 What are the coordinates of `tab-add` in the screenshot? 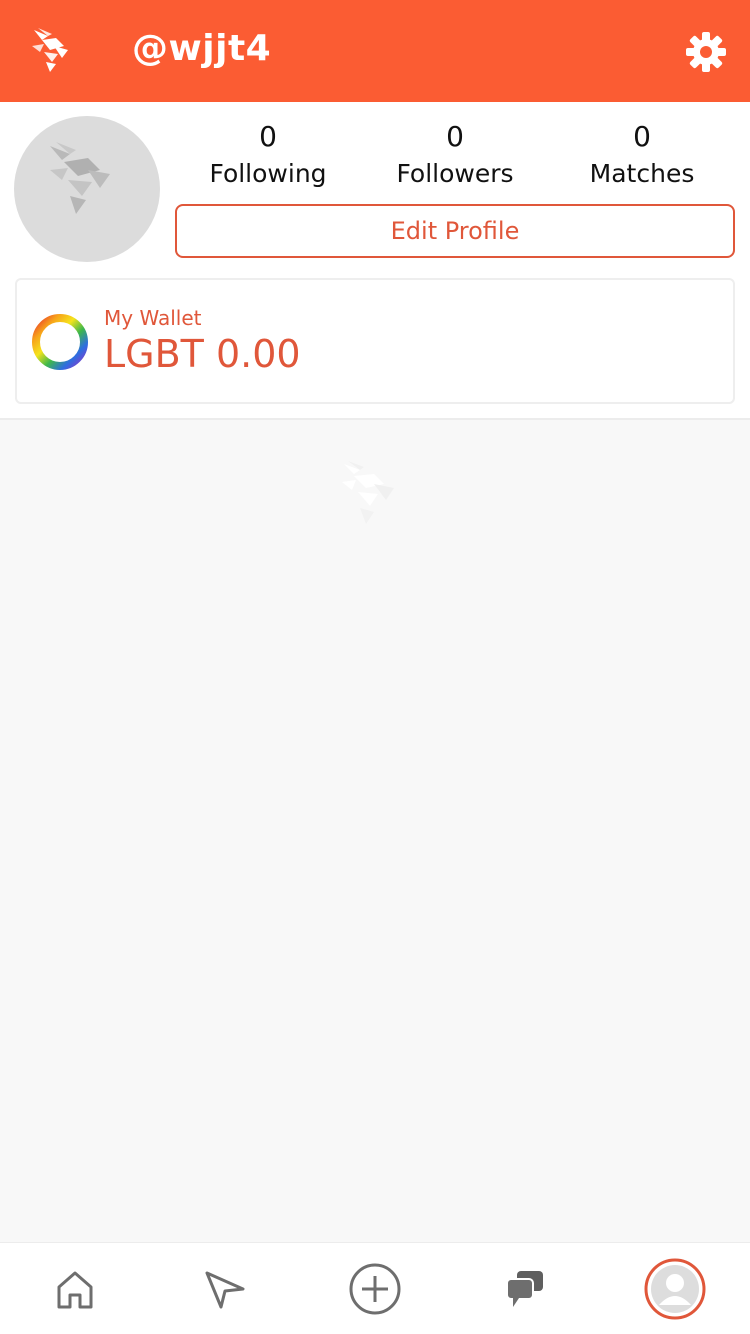 It's located at (375, 1288).